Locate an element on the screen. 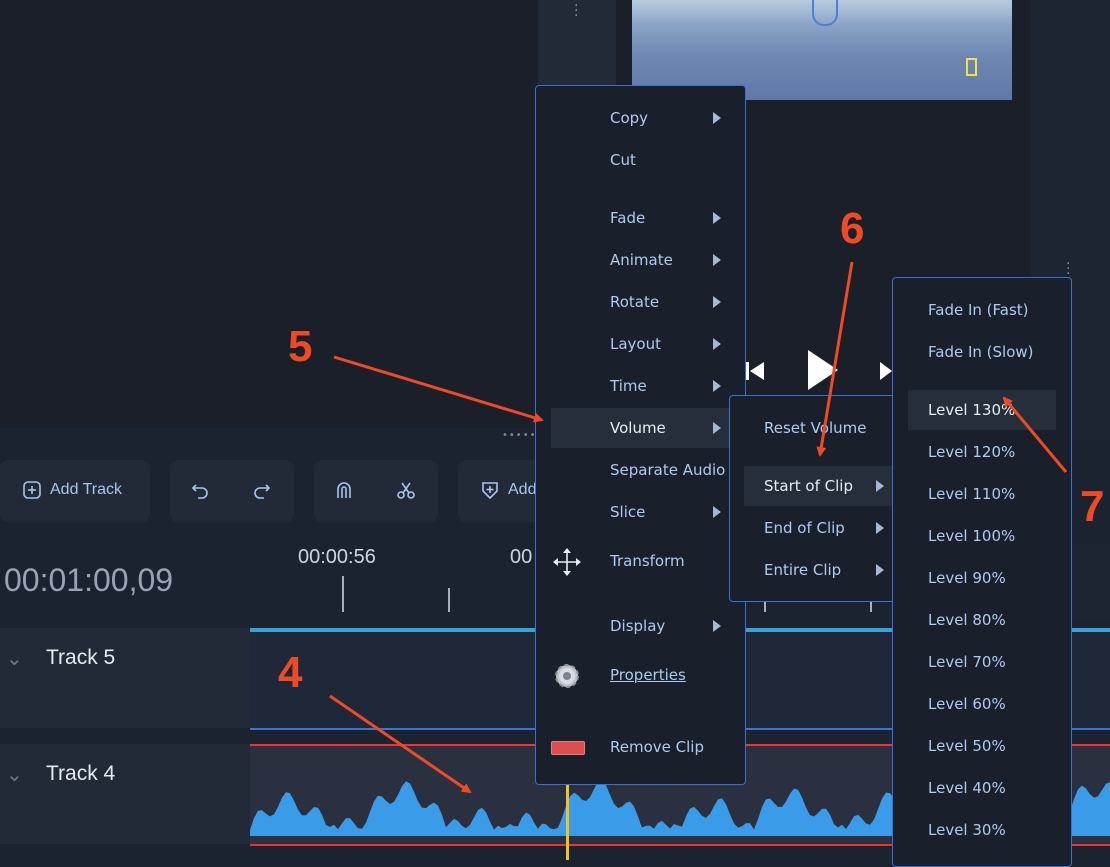 This screenshot has height=867, width=1110. callout-6: 6 is located at coordinates (852, 228).